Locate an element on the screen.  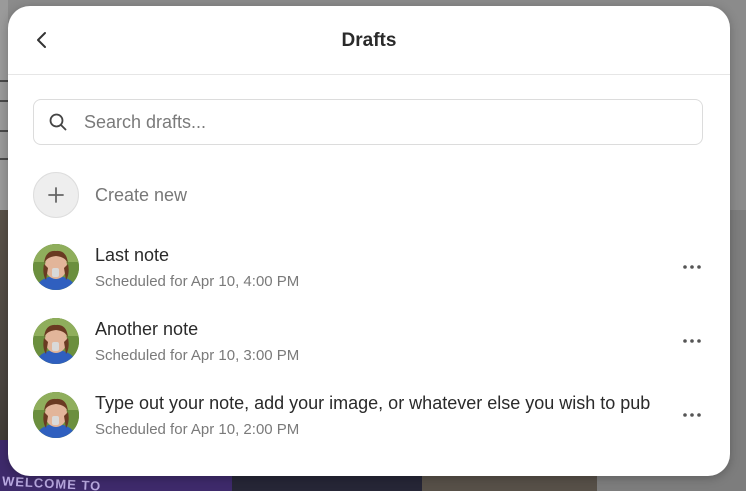
plus-icon is located at coordinates (56, 195).